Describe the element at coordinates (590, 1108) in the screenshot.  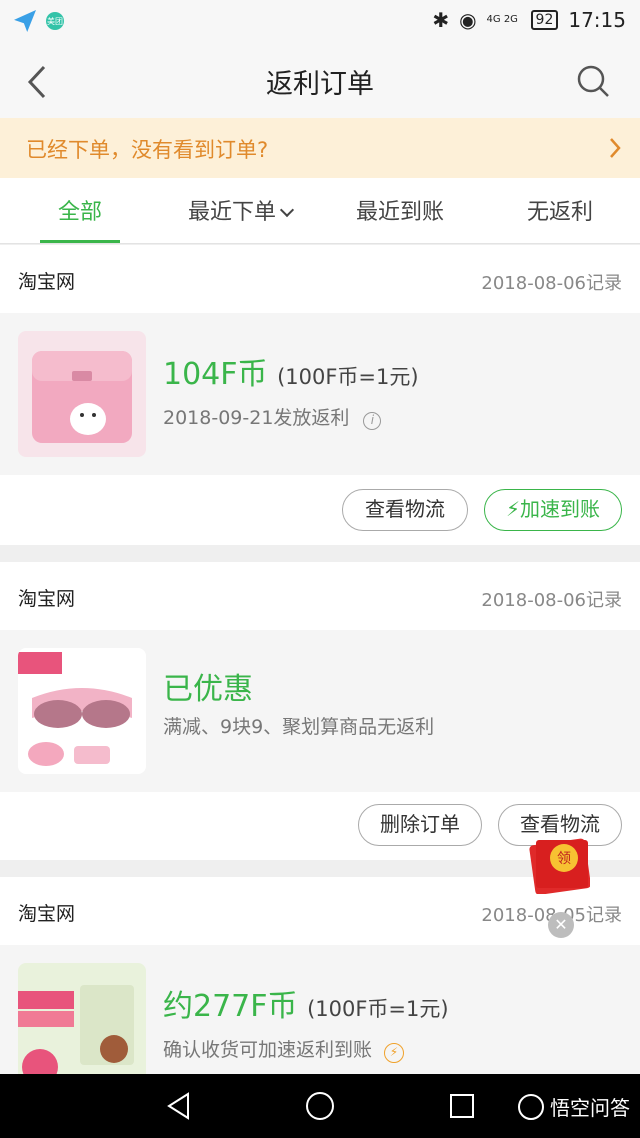
I see `watermark-text: 悟空问答` at that location.